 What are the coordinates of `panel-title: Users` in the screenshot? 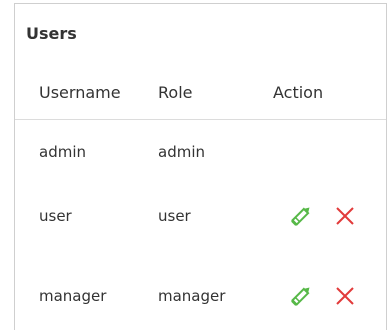 It's located at (51, 33).